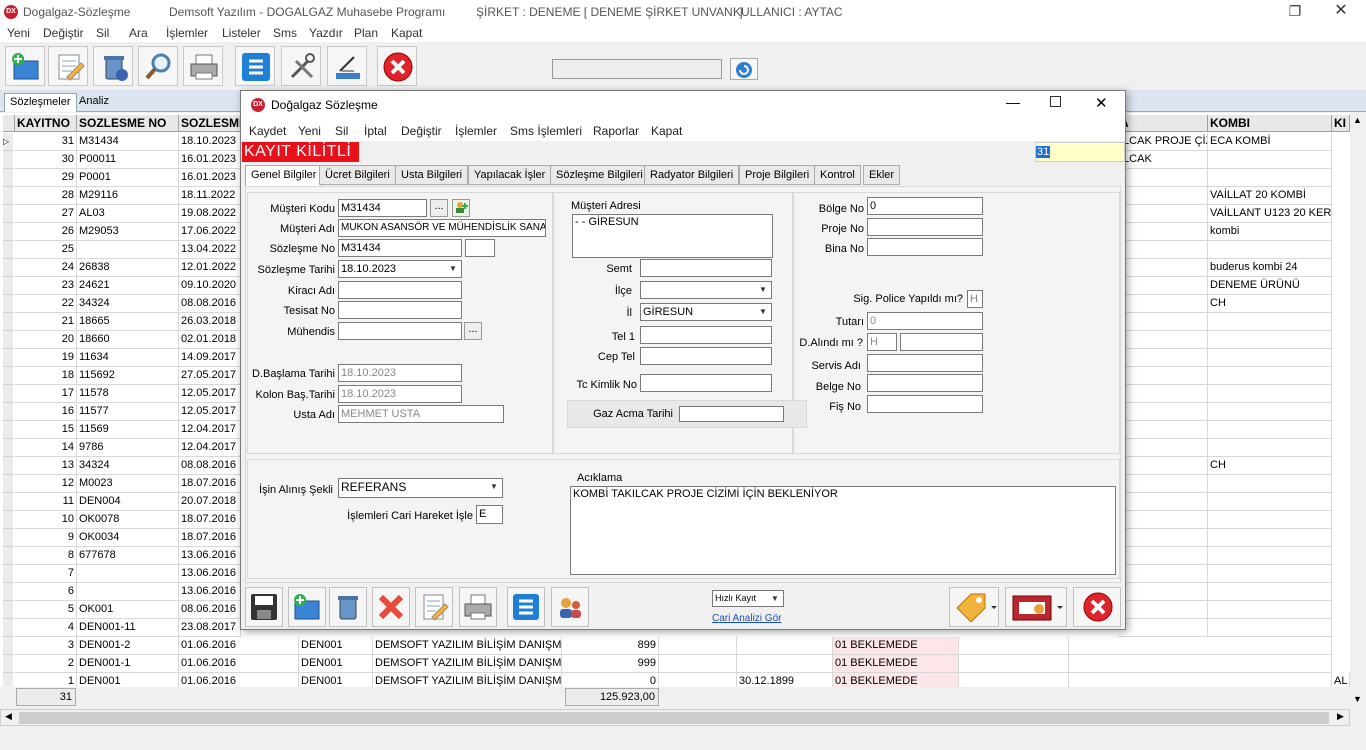 The image size is (1366, 750). Describe the element at coordinates (128, 304) in the screenshot. I see `cell-sozlesme-no: 34324` at that location.